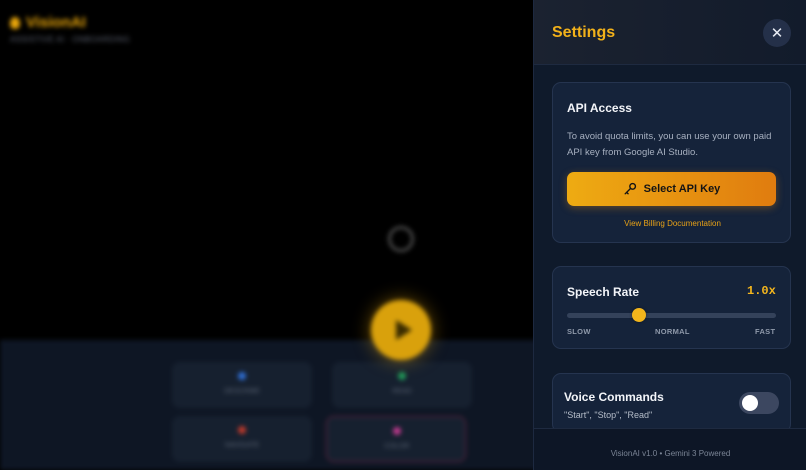 Image resolution: width=806 pixels, height=470 pixels. I want to click on speech-rate-title: Speech Rate, so click(603, 292).